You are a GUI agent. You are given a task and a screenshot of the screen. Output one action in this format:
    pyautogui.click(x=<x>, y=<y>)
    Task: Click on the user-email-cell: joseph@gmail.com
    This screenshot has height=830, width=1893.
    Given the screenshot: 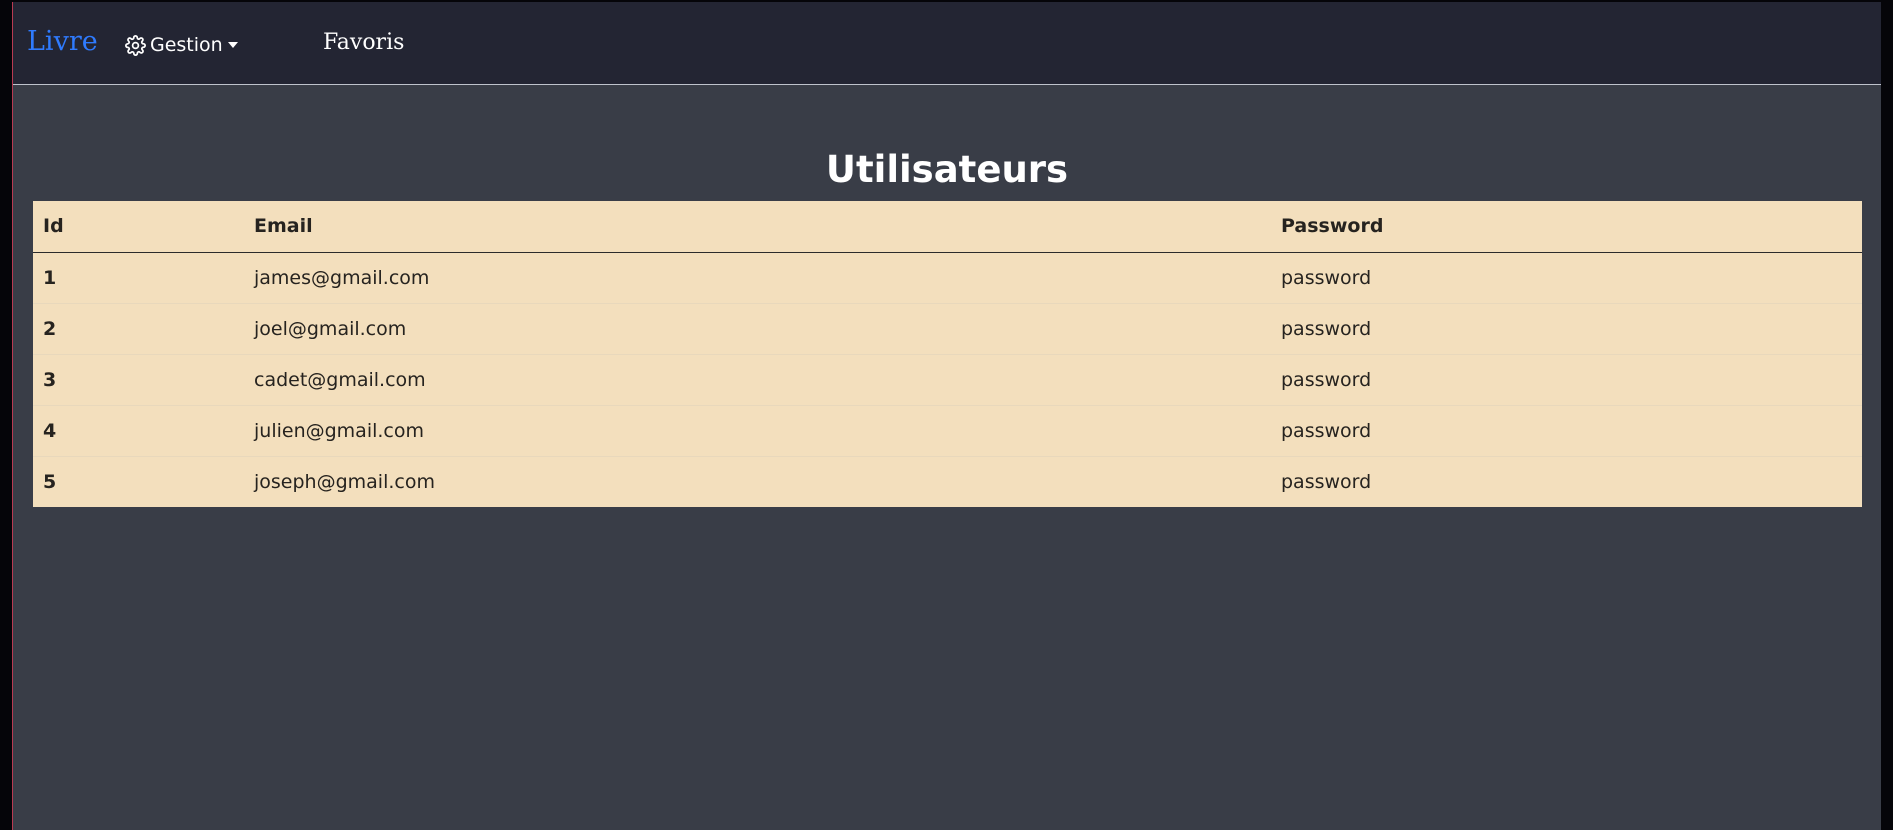 What is the action you would take?
    pyautogui.click(x=757, y=481)
    